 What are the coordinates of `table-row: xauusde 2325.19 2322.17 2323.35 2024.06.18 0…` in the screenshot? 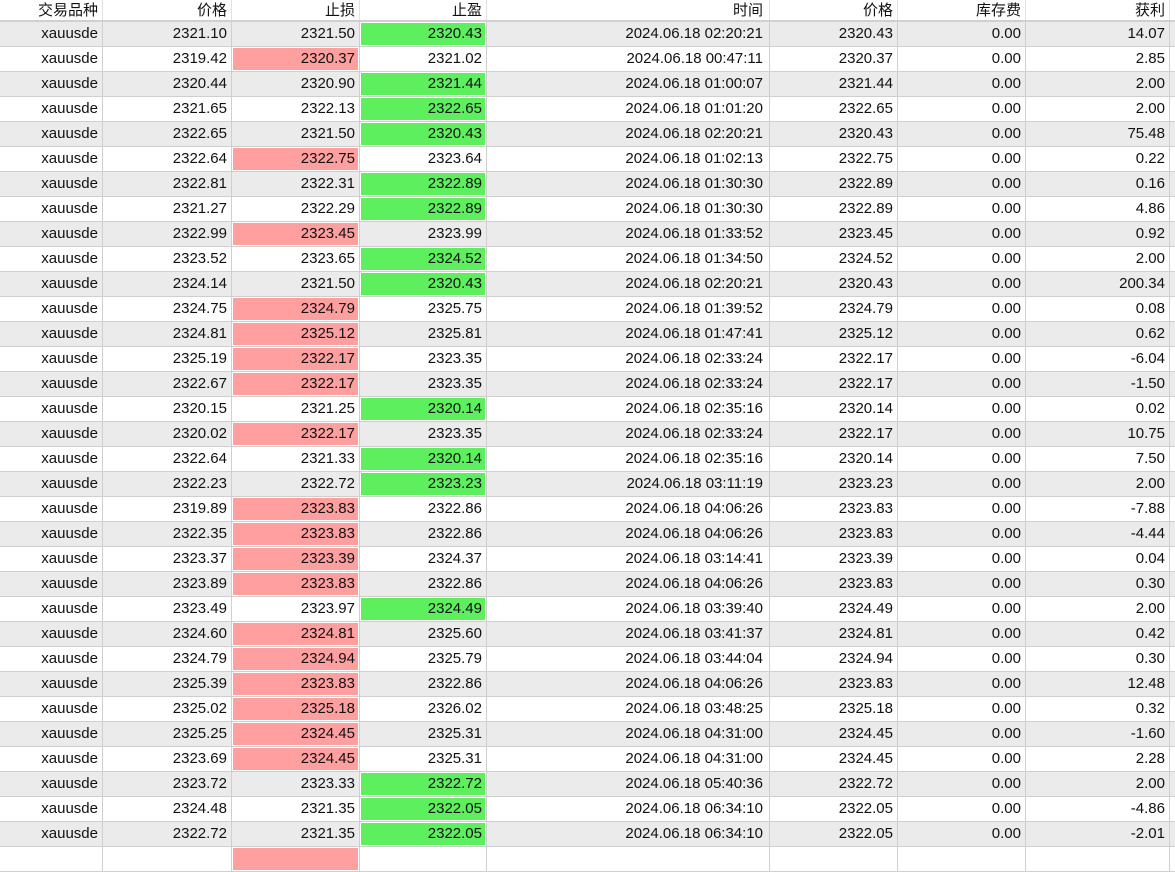 It's located at (587, 359).